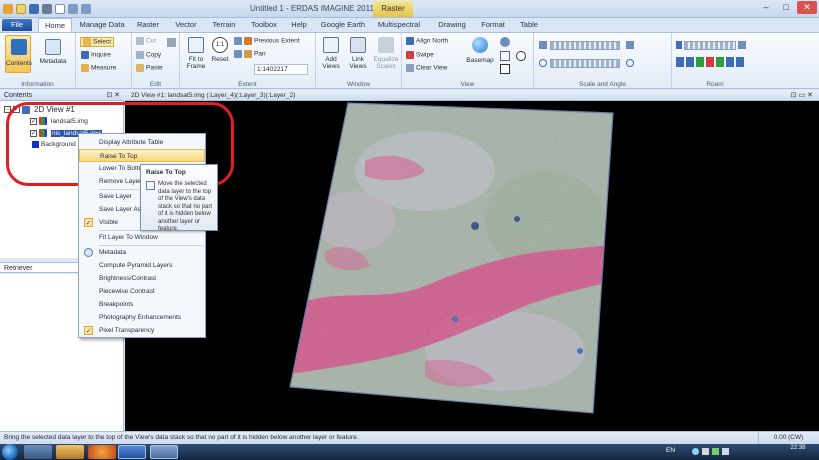  What do you see at coordinates (148, 55) in the screenshot?
I see `copy-button: Copy` at bounding box center [148, 55].